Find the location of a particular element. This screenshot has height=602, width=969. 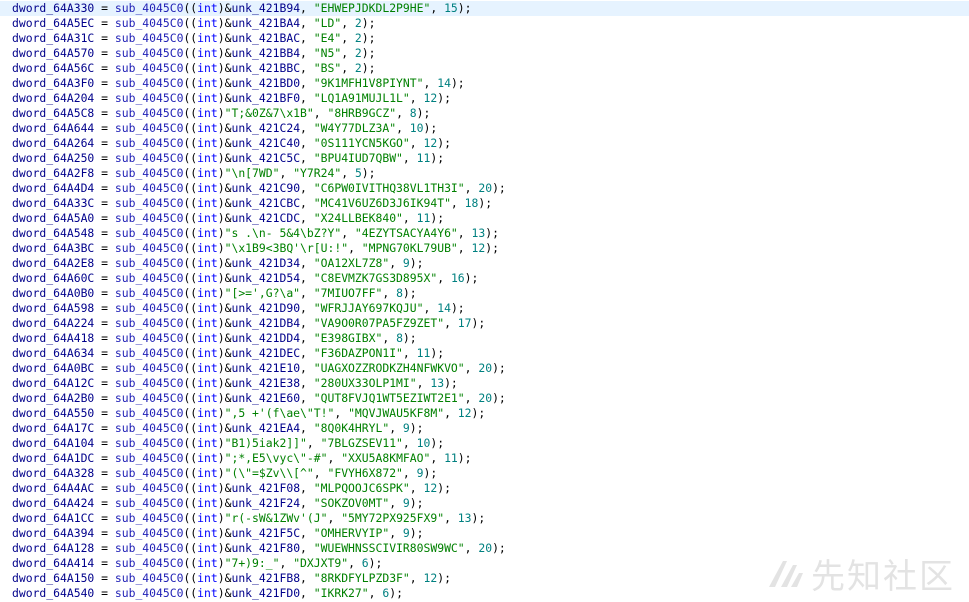

variable-name: dword_64A570 is located at coordinates (53, 53).